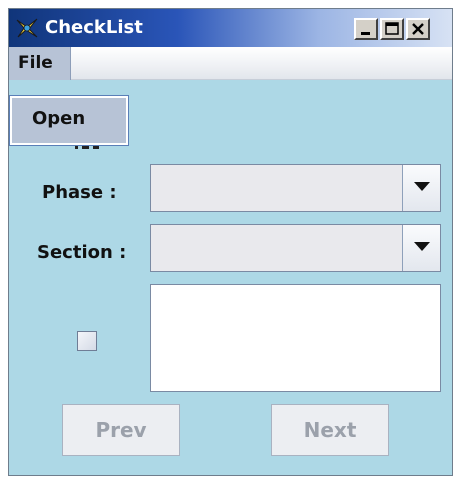  I want to click on phase-dropdown-button, so click(421, 188).